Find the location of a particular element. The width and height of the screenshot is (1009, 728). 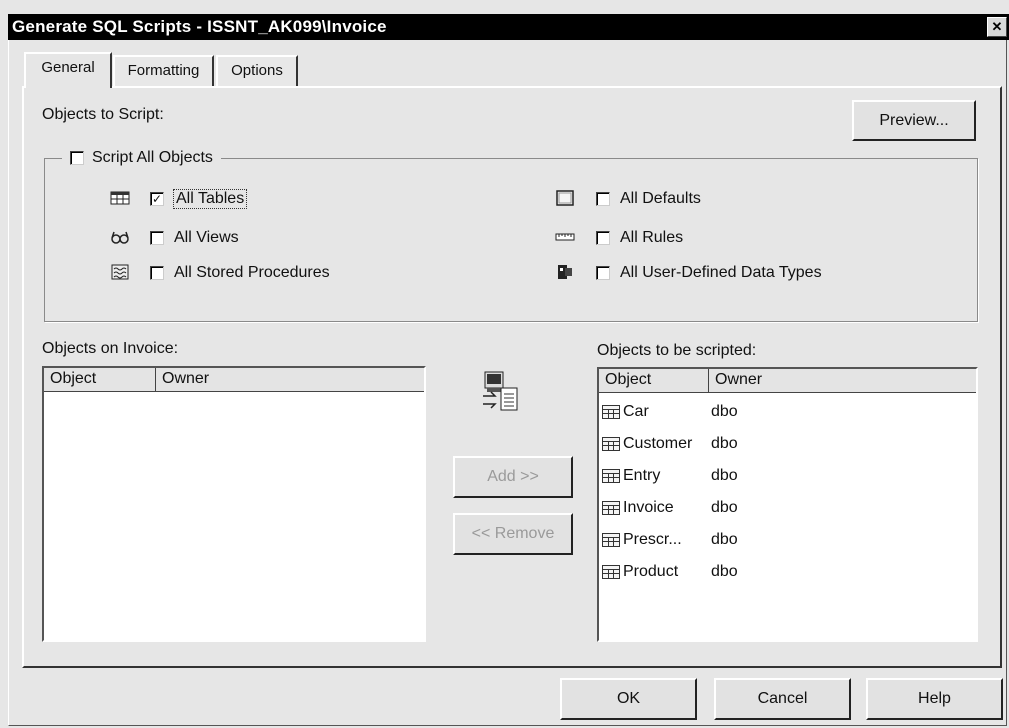

ok-button: OK is located at coordinates (628, 699).